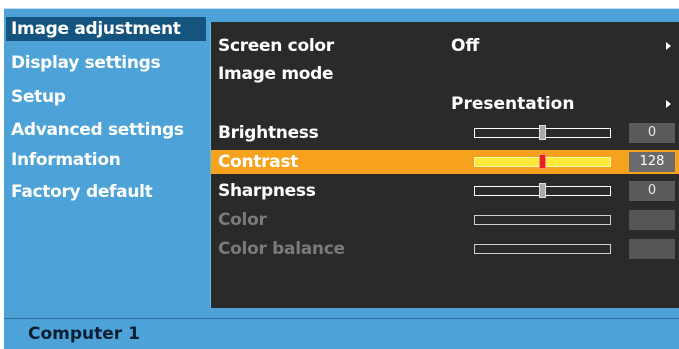 The image size is (679, 349). I want to click on menu-item-setup: Setup, so click(106, 97).